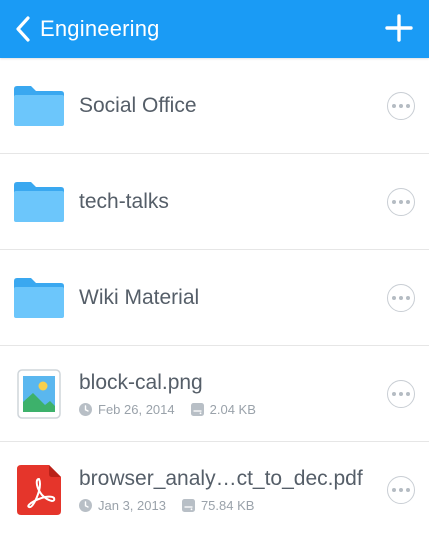 Image resolution: width=429 pixels, height=536 pixels. I want to click on item-name: Wiki Material, so click(139, 297).